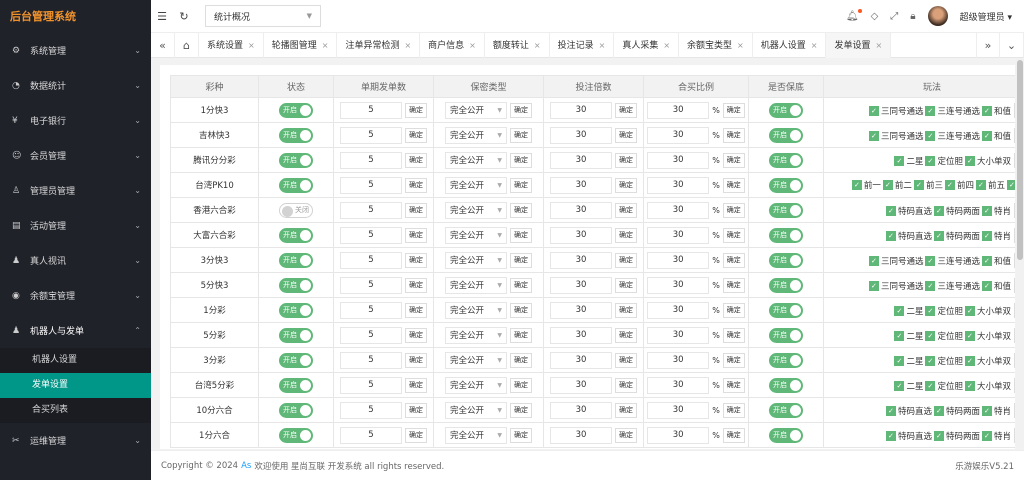 Image resolution: width=1024 pixels, height=480 pixels. I want to click on sidebar-item: ◉ 余额宝管理 ⌄, so click(75, 295).